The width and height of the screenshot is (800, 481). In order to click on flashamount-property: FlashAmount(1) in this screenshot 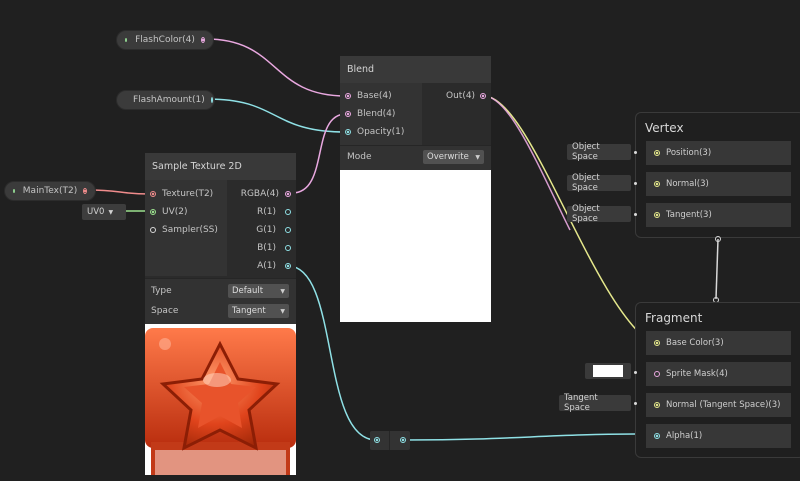, I will do `click(165, 100)`.